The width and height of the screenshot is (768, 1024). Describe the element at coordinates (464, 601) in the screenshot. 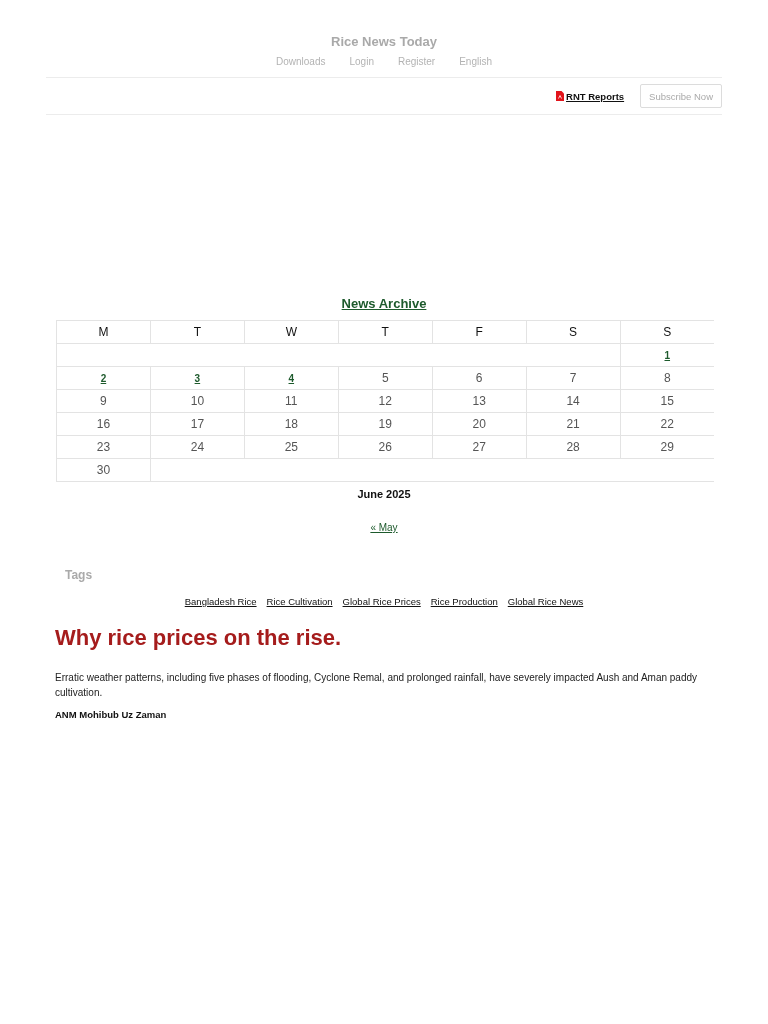

I see `tag-link: Rice Production` at that location.